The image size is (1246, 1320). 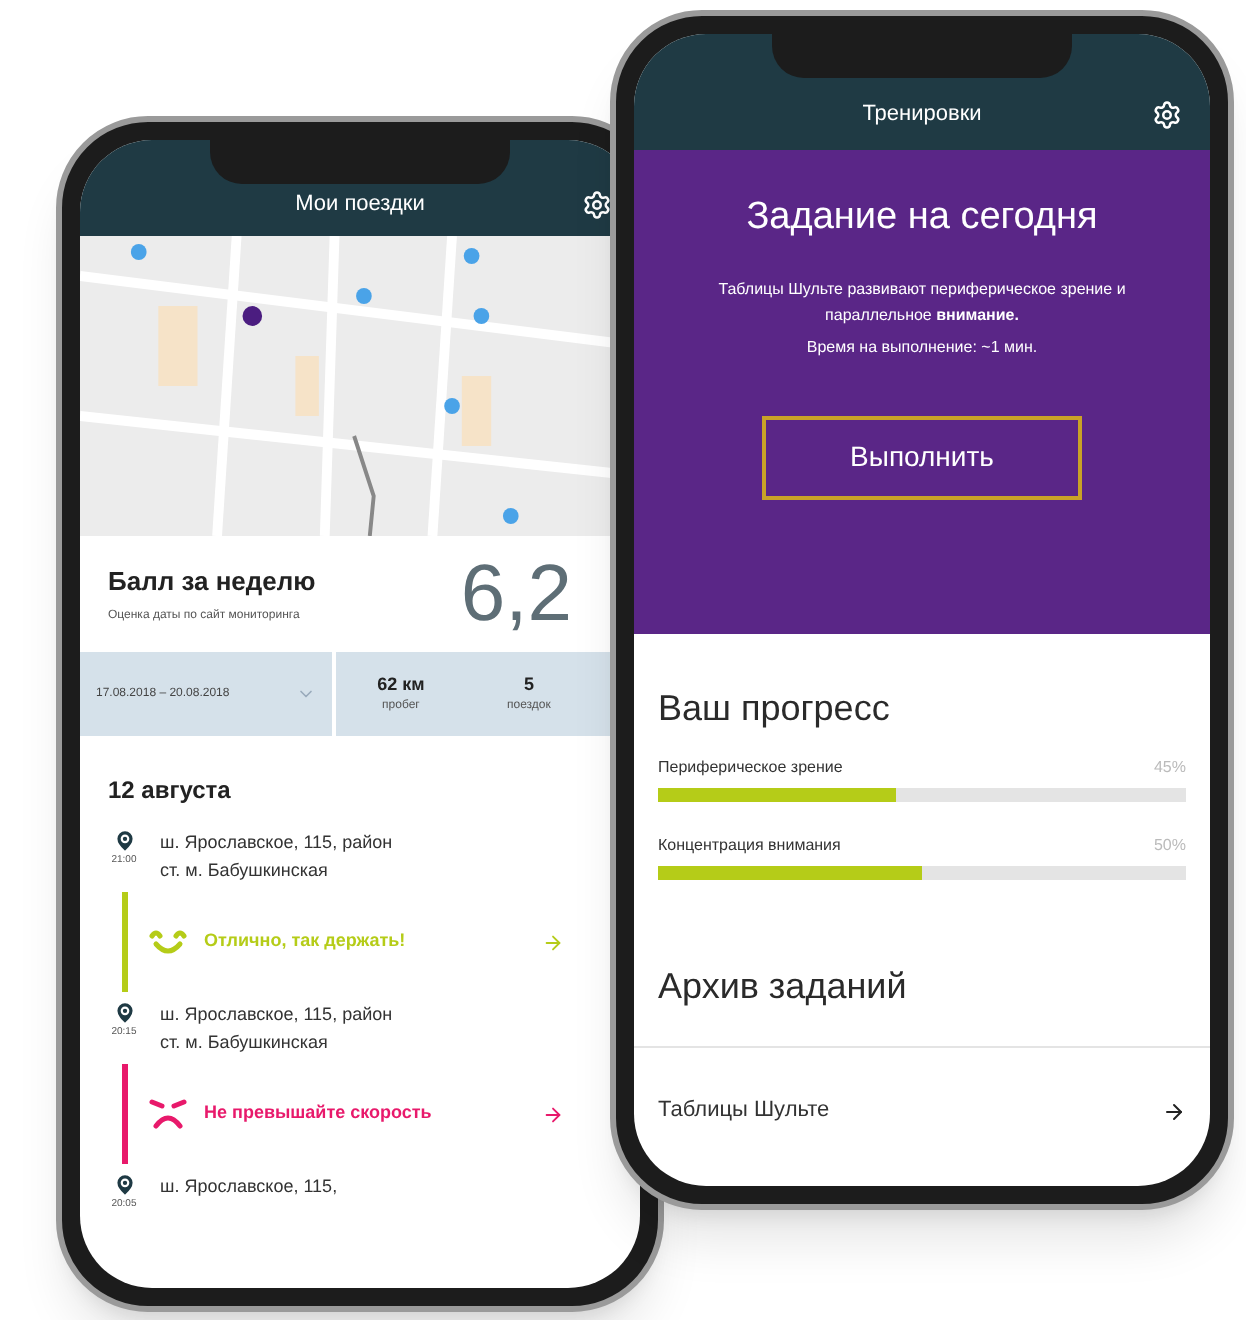 What do you see at coordinates (922, 457) in the screenshot?
I see `complete-button: Выполнить` at bounding box center [922, 457].